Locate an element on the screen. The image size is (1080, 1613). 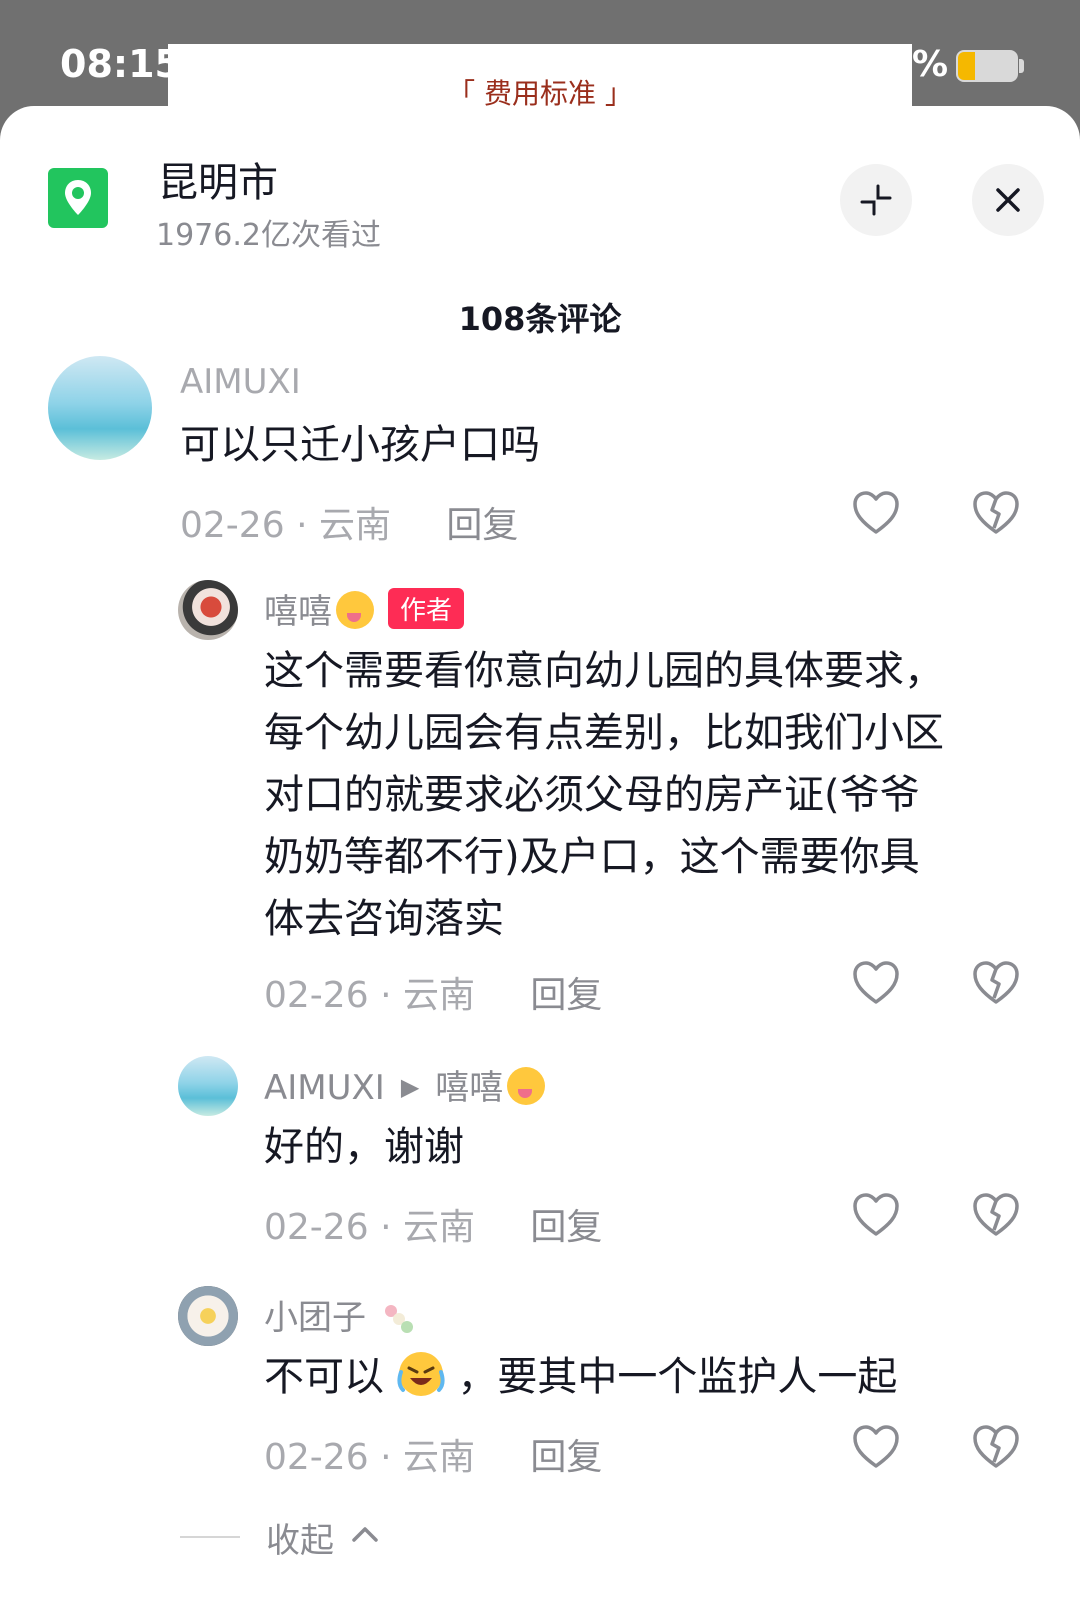
comment-username: 嘻嘻 is located at coordinates (298, 612).